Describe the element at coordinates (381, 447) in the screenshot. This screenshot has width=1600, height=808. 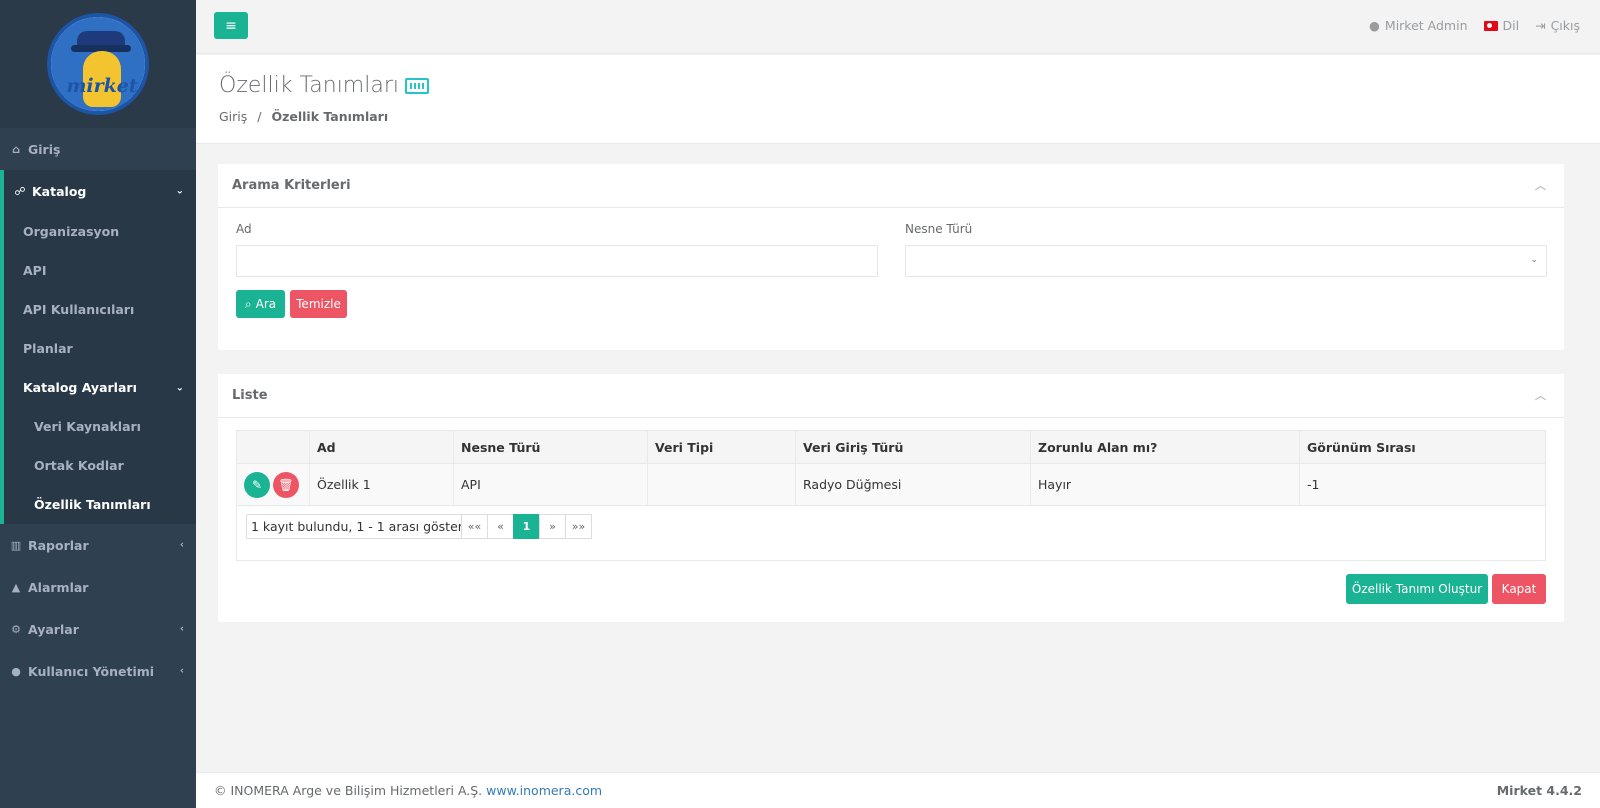
I see `column-header: Ad` at that location.